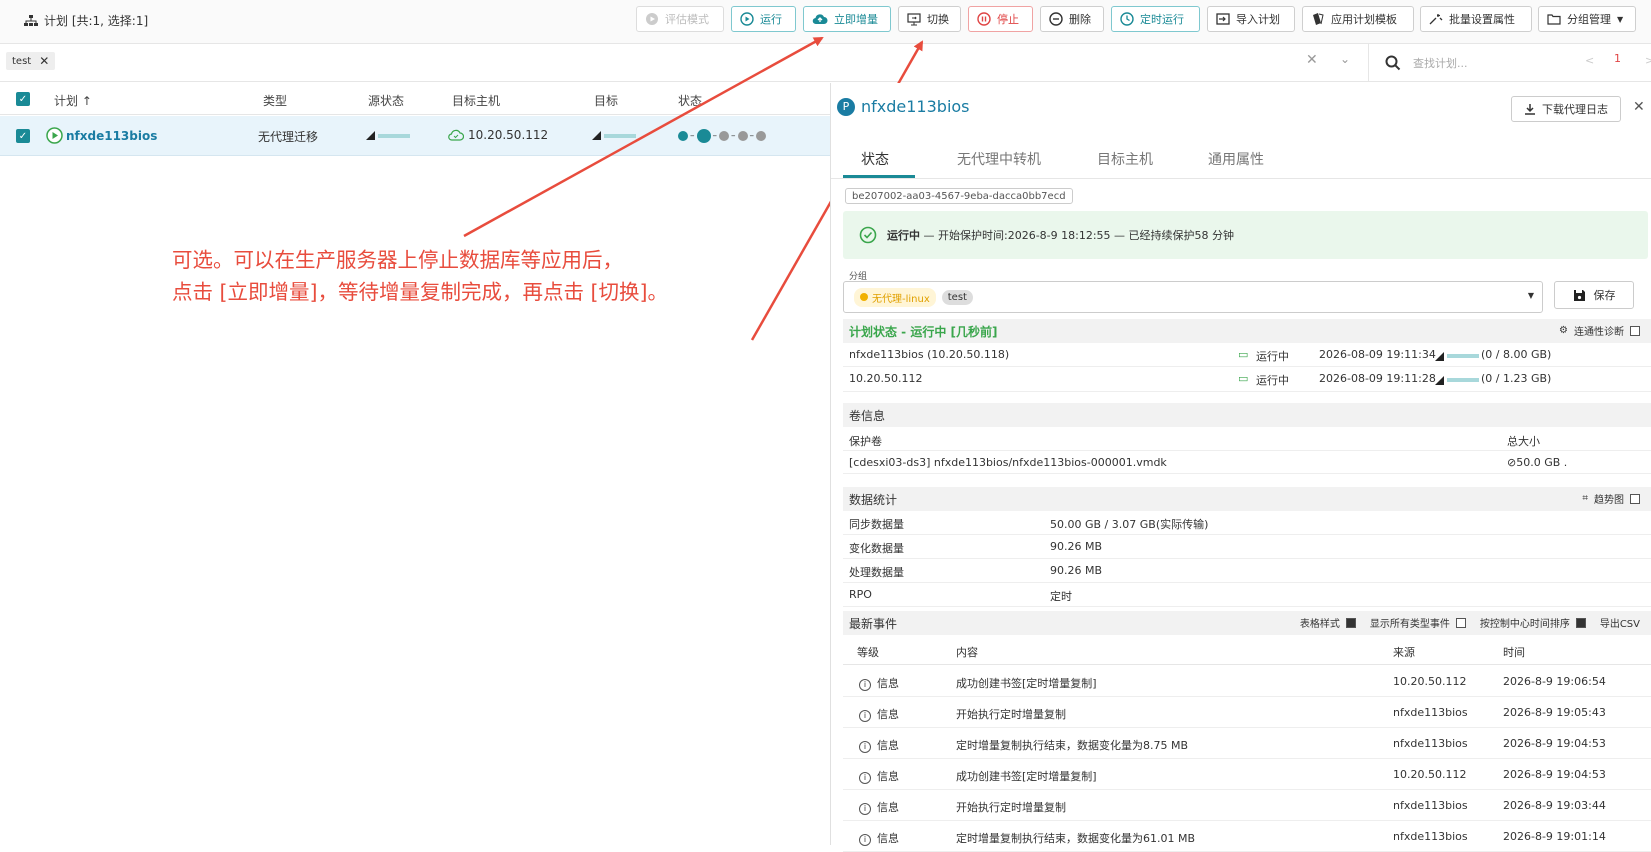 The height and width of the screenshot is (852, 1651). Describe the element at coordinates (1470, 622) in the screenshot. I see `event-options: 表格样式 显示所有类型事件 按控制中心时间排序 导出CSV` at that location.